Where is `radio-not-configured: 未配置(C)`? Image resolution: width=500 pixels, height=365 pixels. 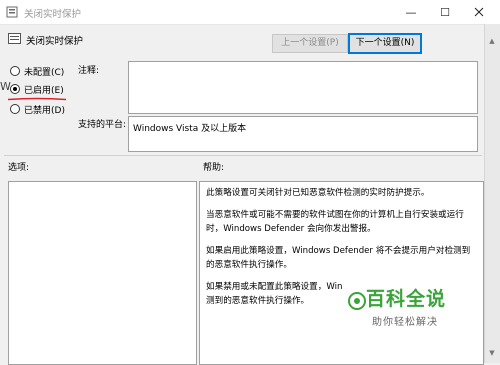
radio-not-configured: 未配置(C) is located at coordinates (37, 71).